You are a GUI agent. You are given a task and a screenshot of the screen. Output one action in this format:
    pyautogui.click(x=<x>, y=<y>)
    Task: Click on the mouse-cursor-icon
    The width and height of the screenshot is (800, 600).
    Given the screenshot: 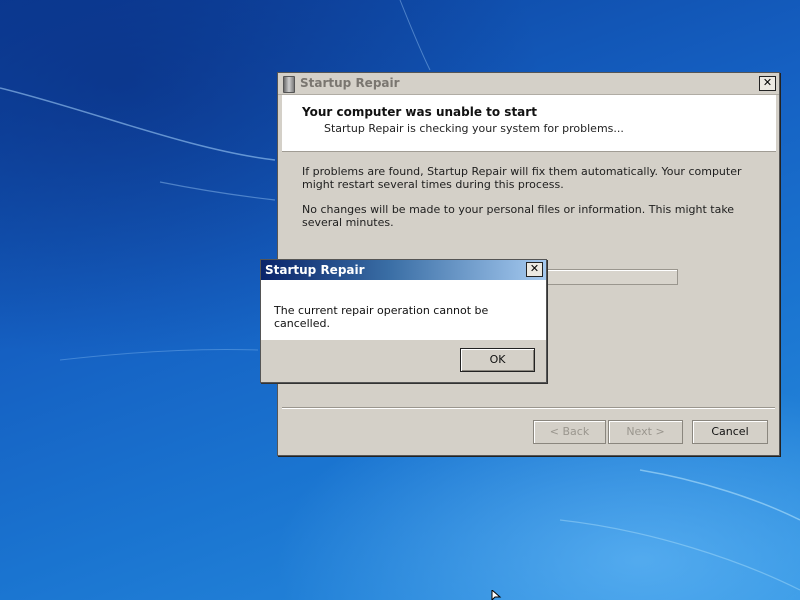 What is the action you would take?
    pyautogui.click(x=496, y=595)
    